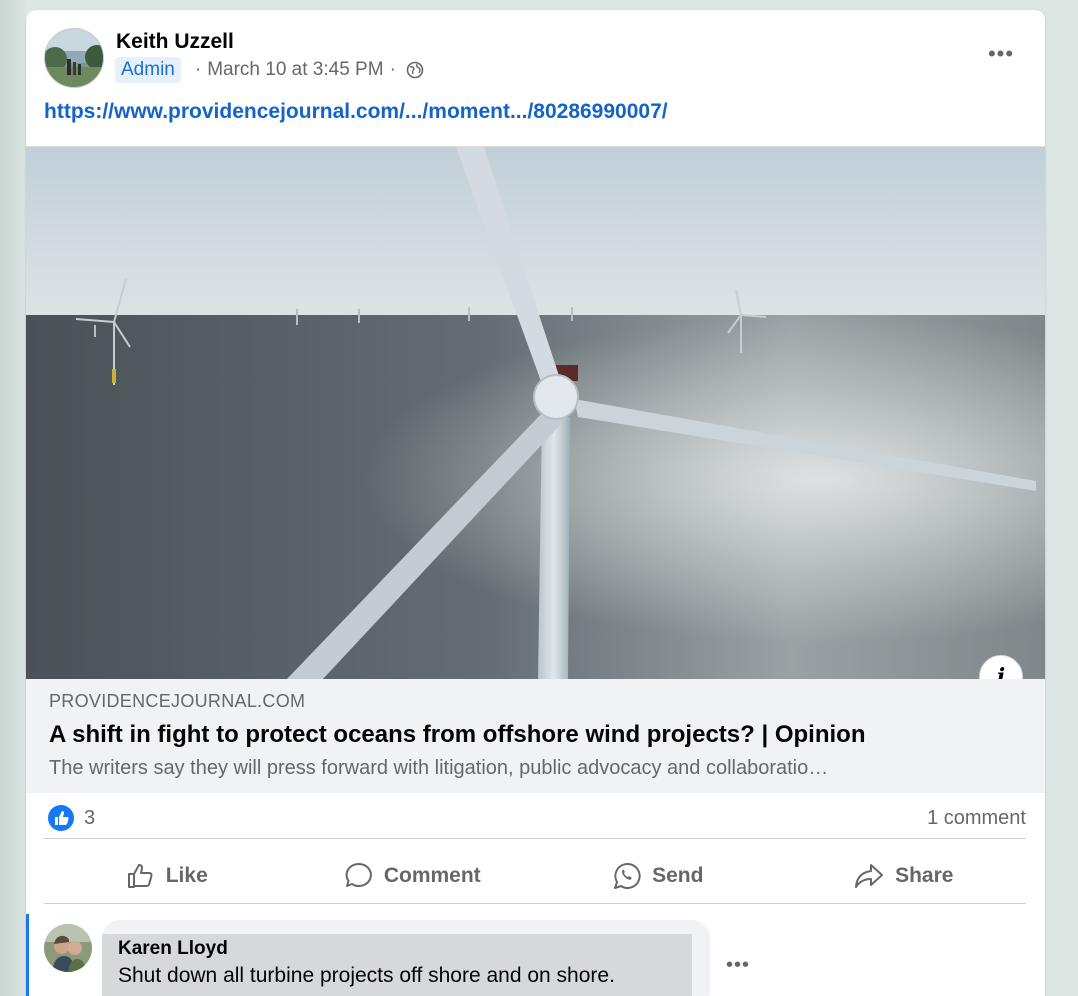 The width and height of the screenshot is (1078, 996). I want to click on post-timestamp: March 10 at 3:45 PM, so click(295, 70).